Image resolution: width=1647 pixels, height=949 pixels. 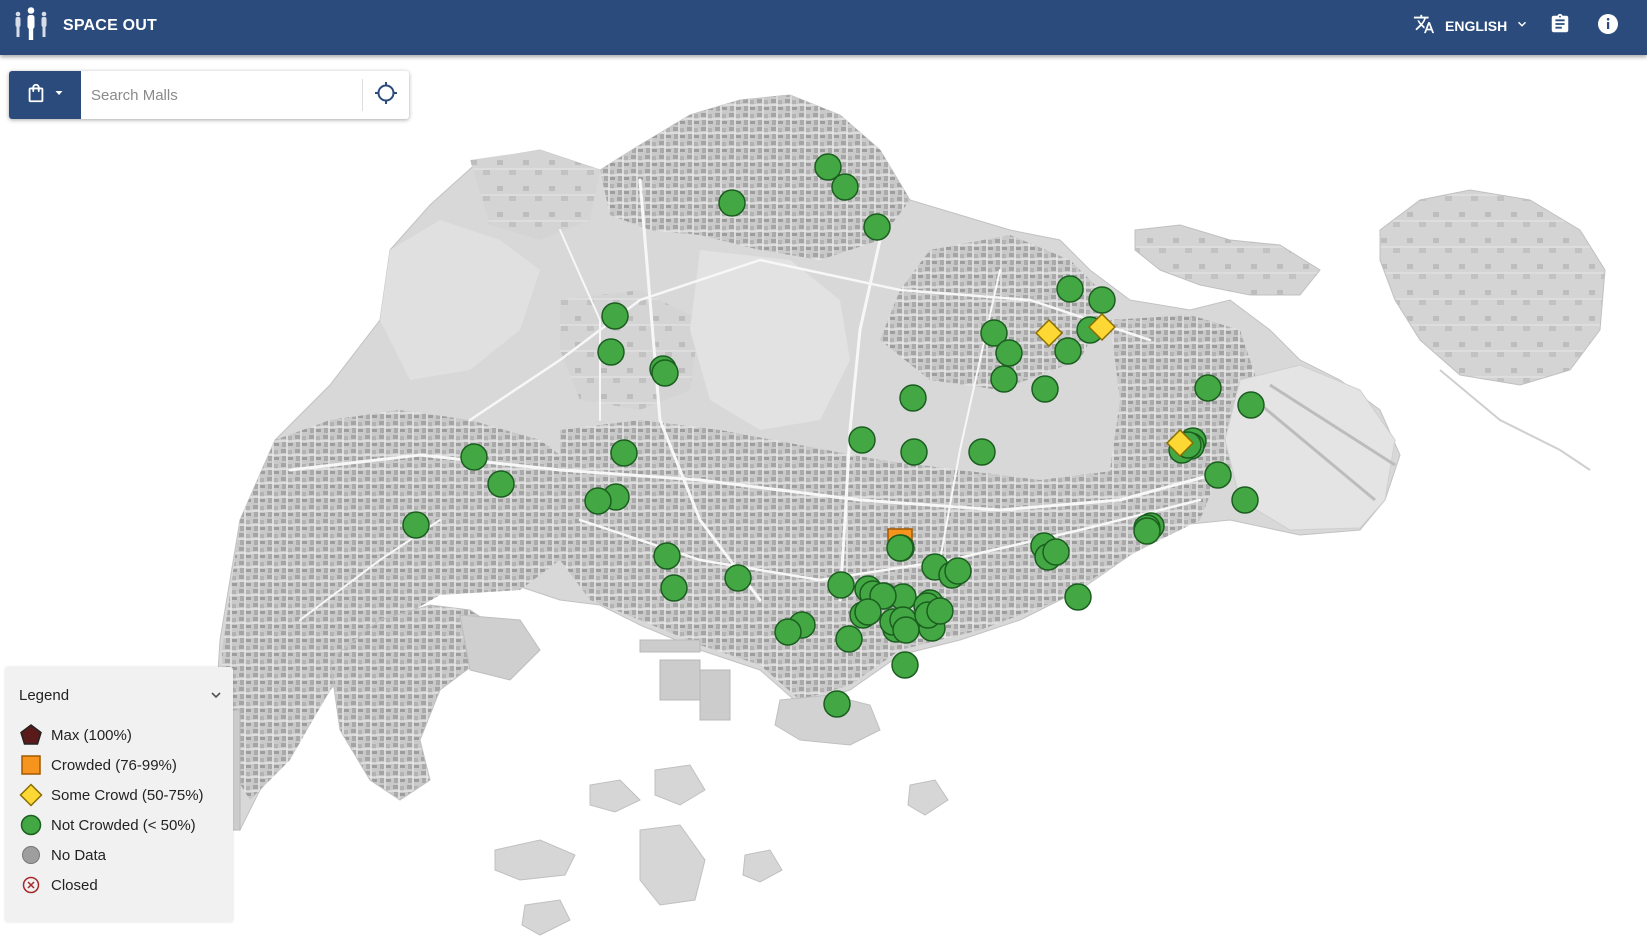 I want to click on report-button, so click(x=1560, y=26).